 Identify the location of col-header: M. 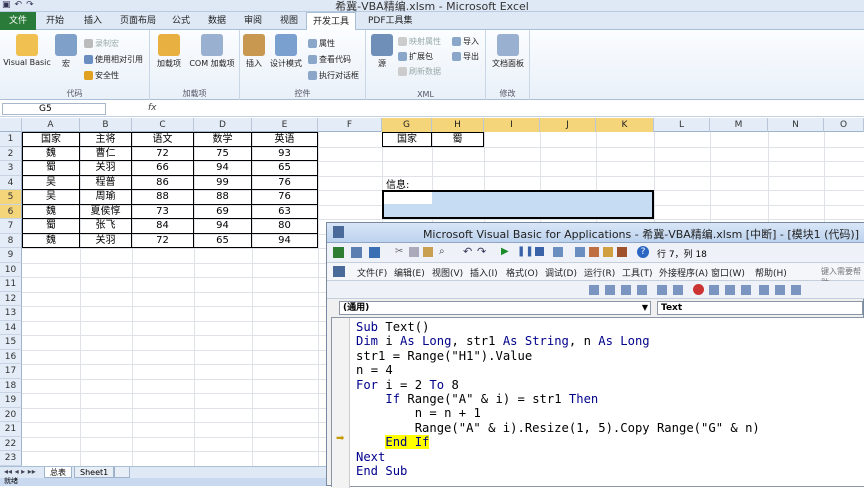
(739, 125).